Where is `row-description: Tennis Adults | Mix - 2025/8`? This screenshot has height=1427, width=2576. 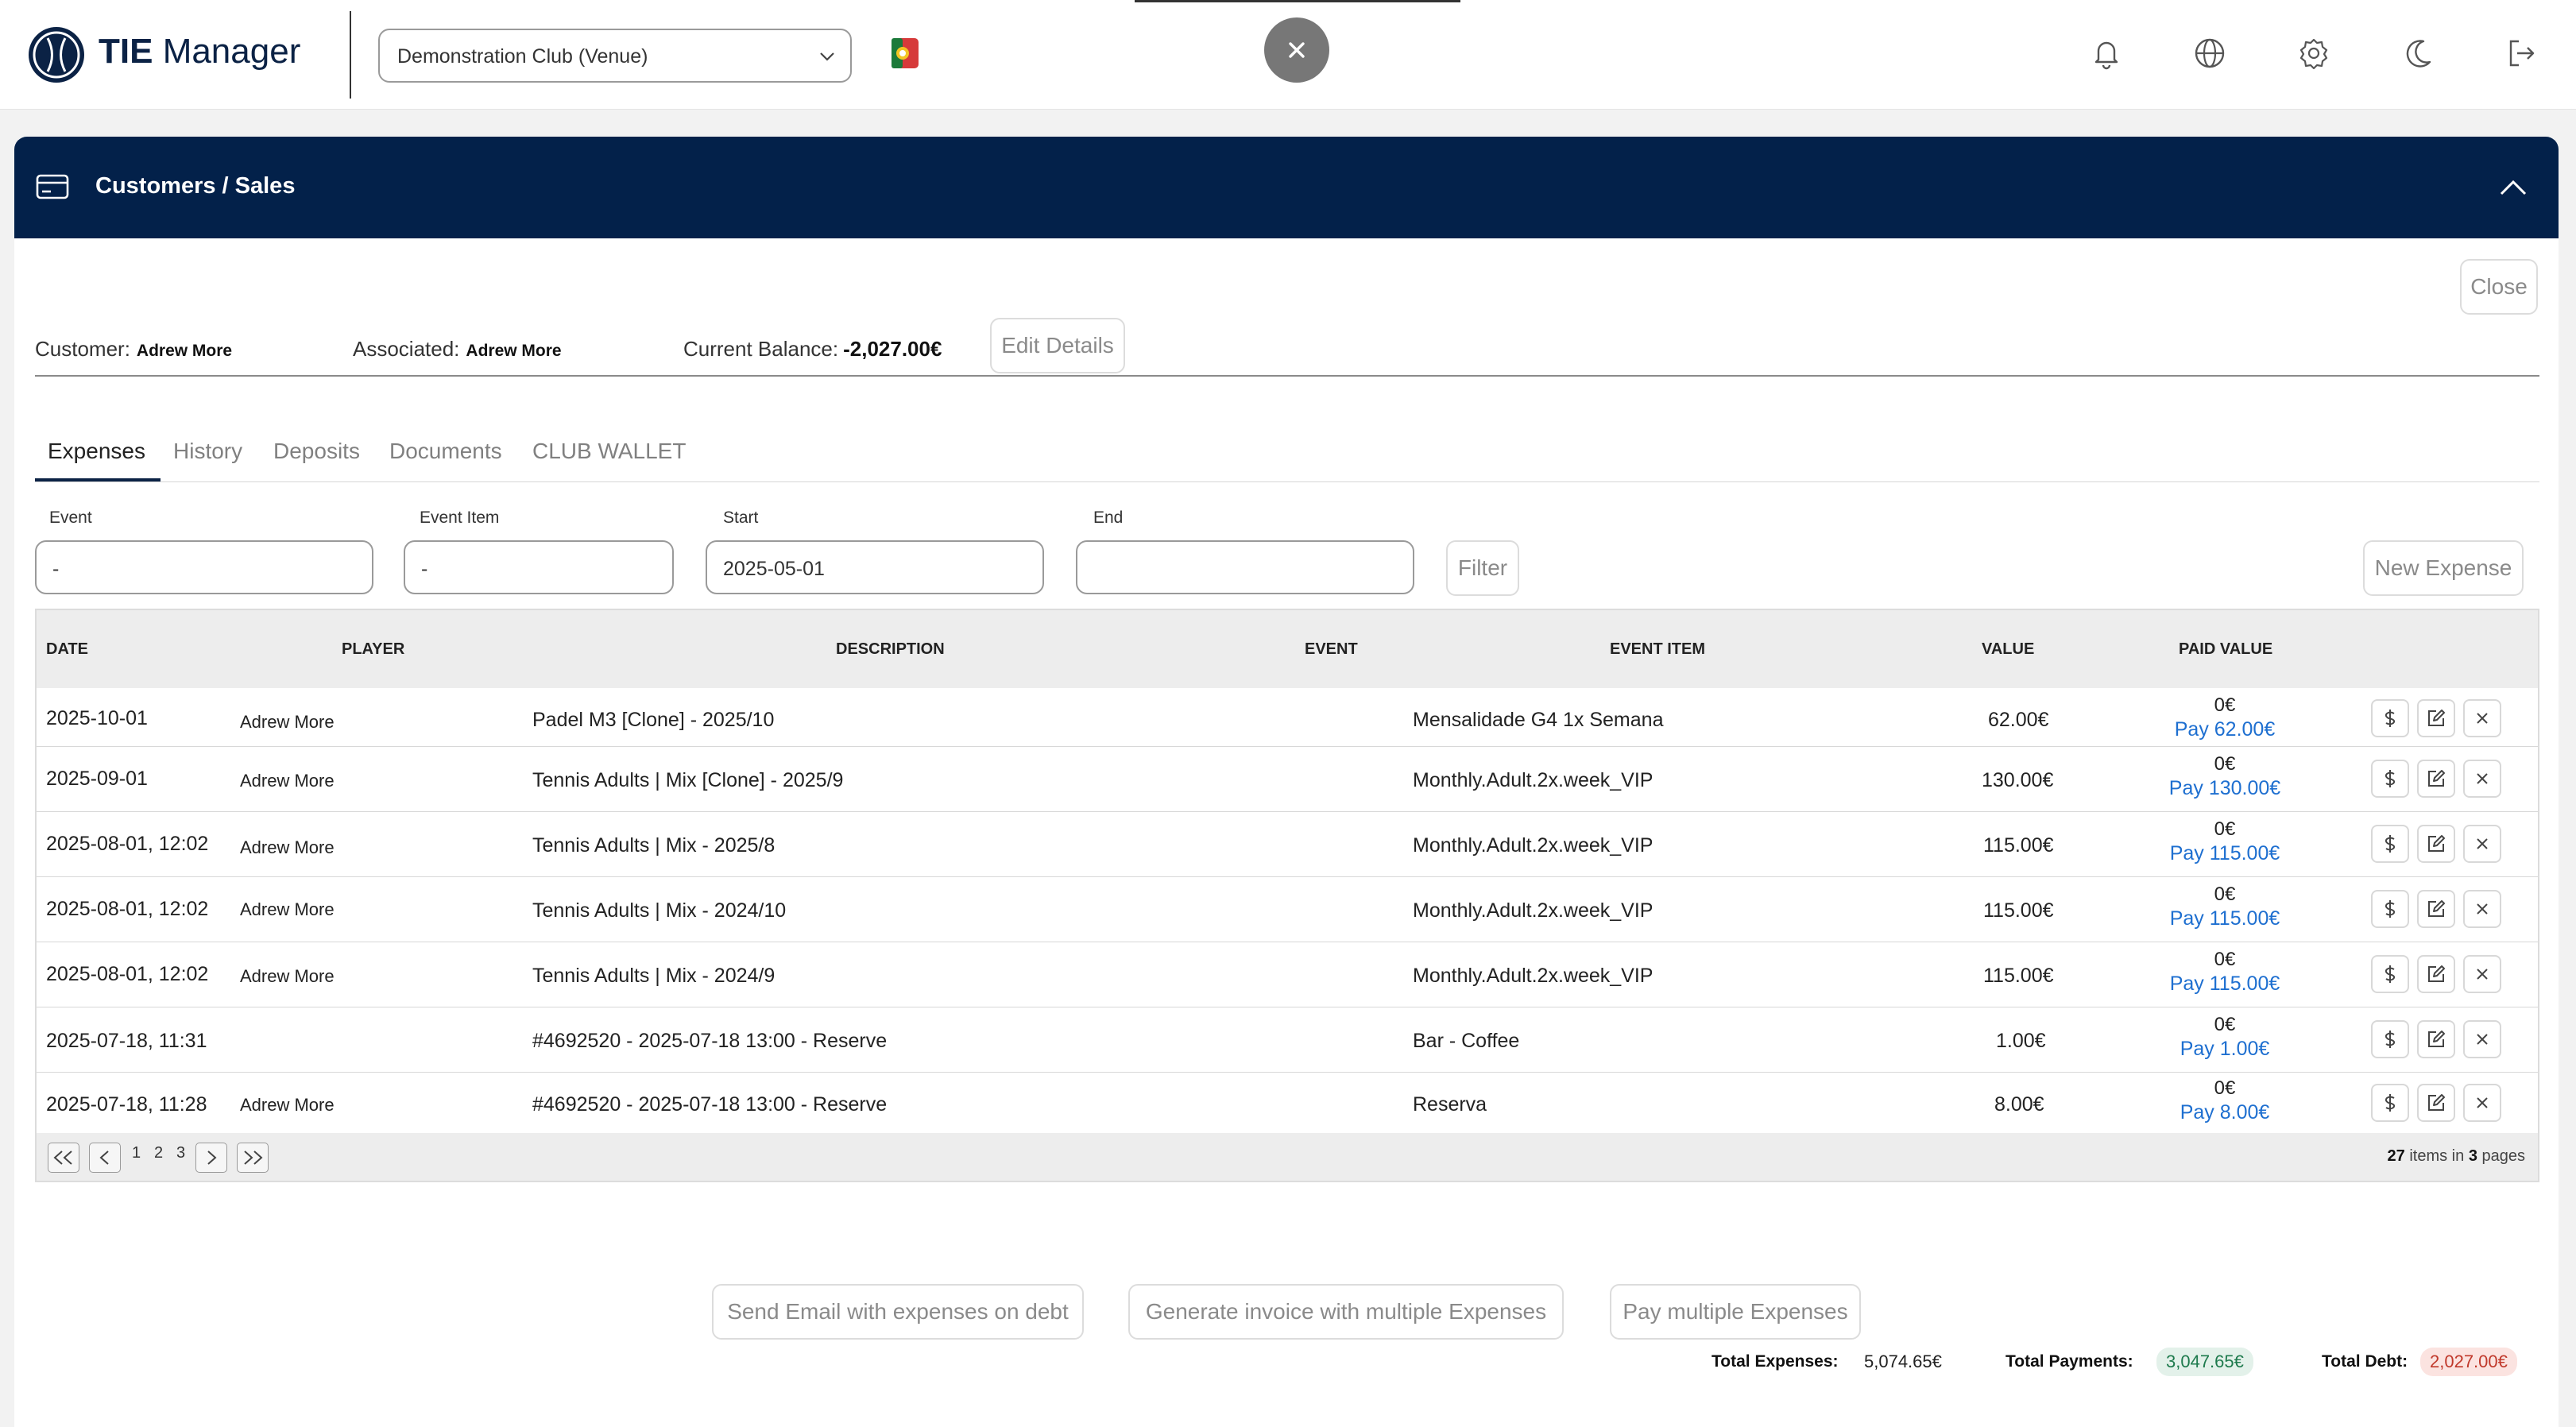 row-description: Tennis Adults | Mix - 2025/8 is located at coordinates (654, 846).